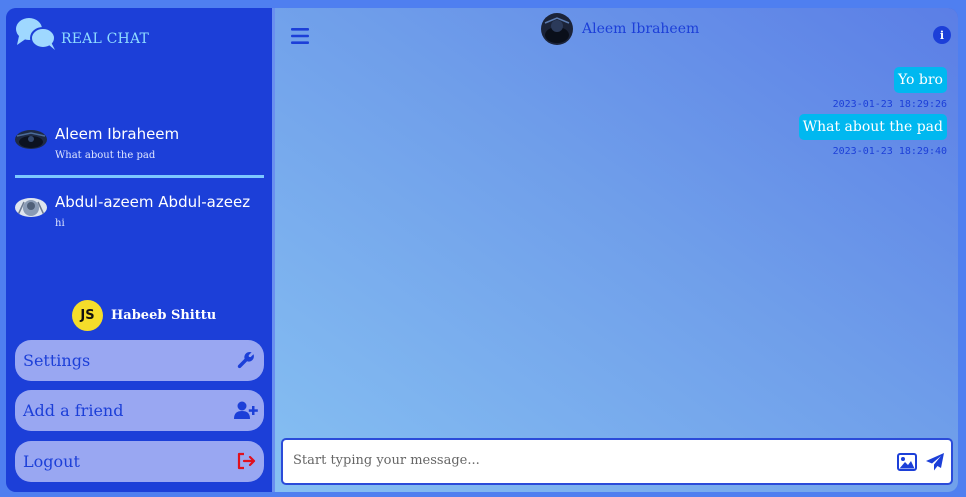  Describe the element at coordinates (246, 461) in the screenshot. I see `logout-icon` at that location.